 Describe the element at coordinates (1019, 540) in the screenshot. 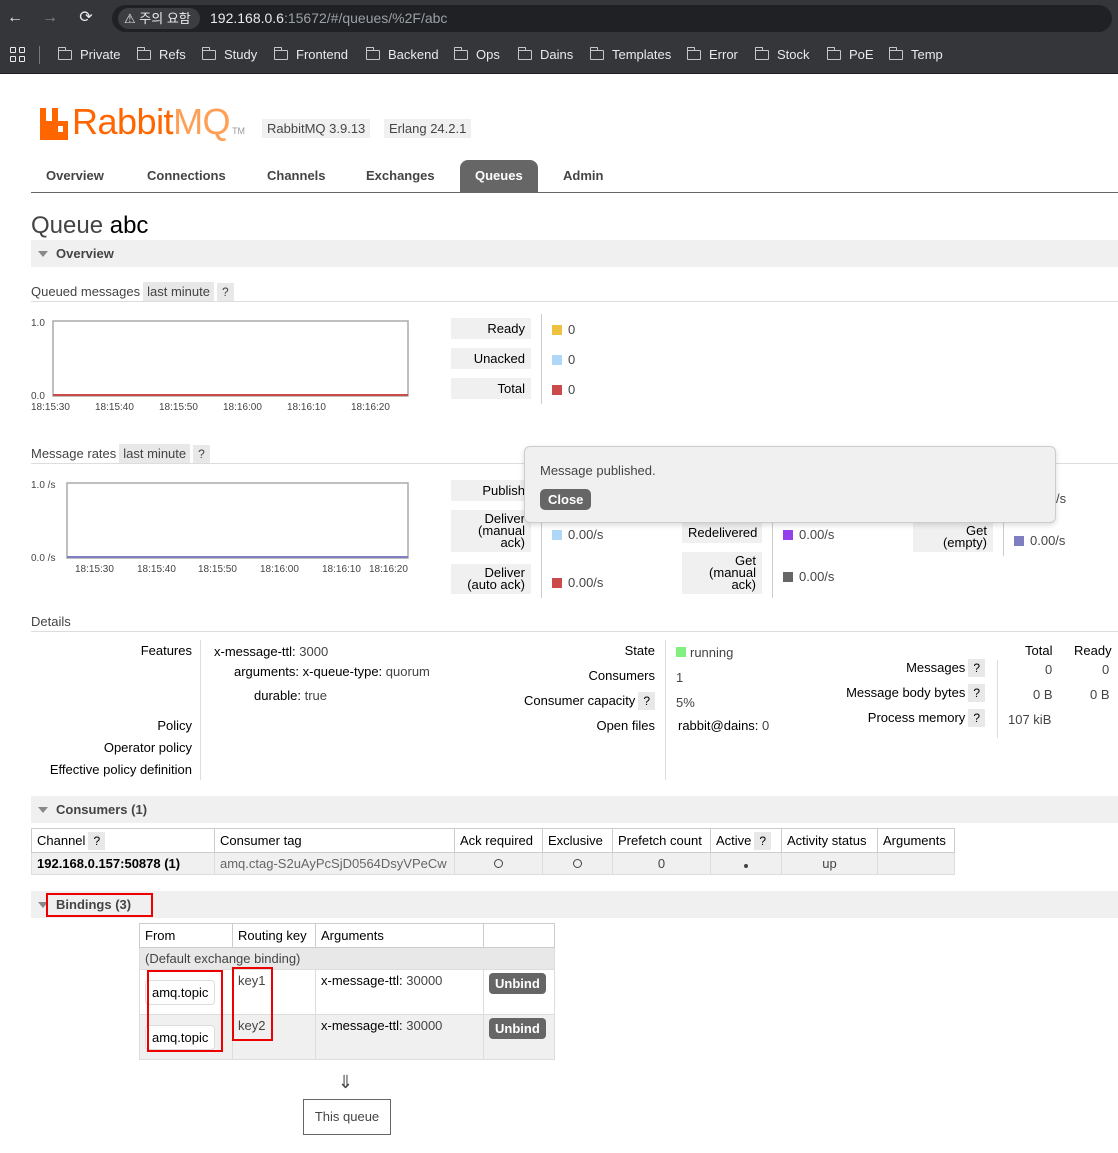

I see `get-empty-swatch` at that location.